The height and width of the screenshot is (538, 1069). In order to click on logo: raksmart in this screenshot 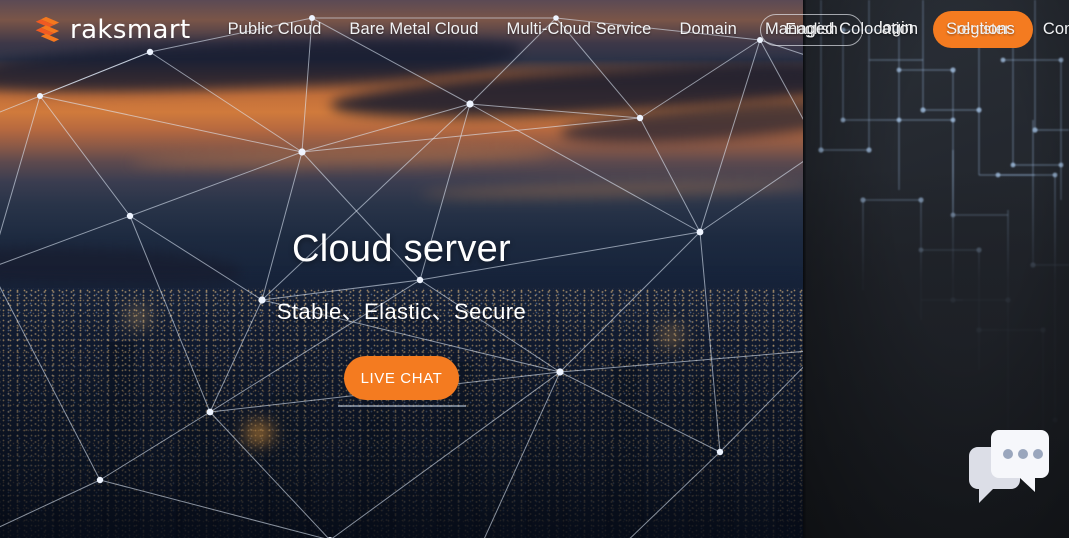, I will do `click(111, 30)`.